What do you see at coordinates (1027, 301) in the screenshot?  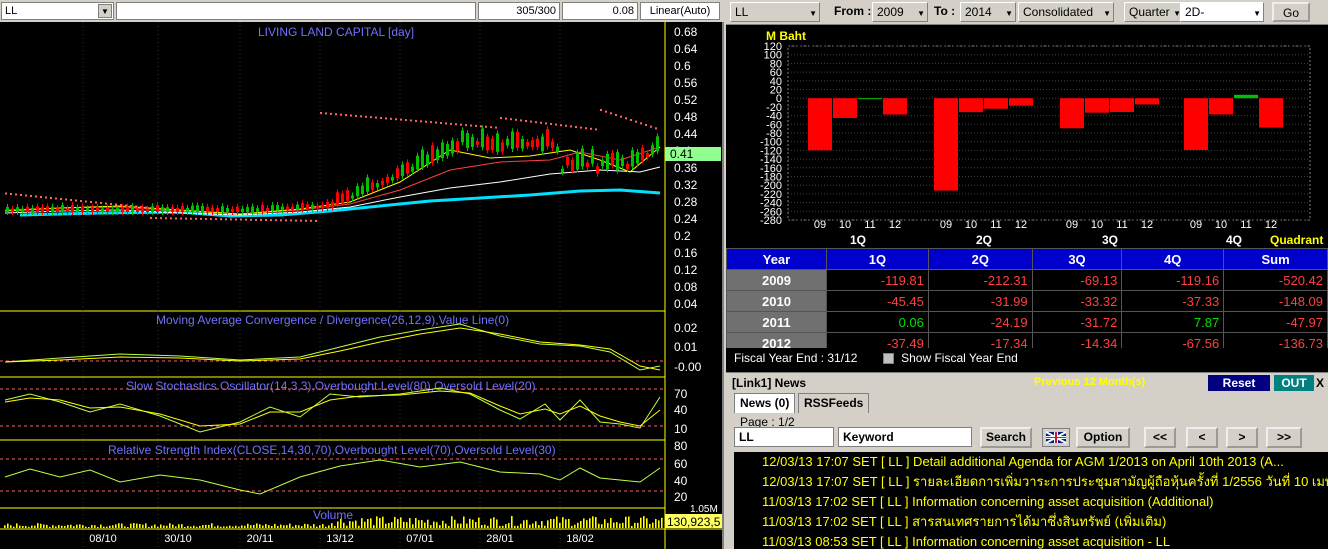 I see `table-row: 2010 -45.45 -31.99 -33.32 -37.33 -148.09` at bounding box center [1027, 301].